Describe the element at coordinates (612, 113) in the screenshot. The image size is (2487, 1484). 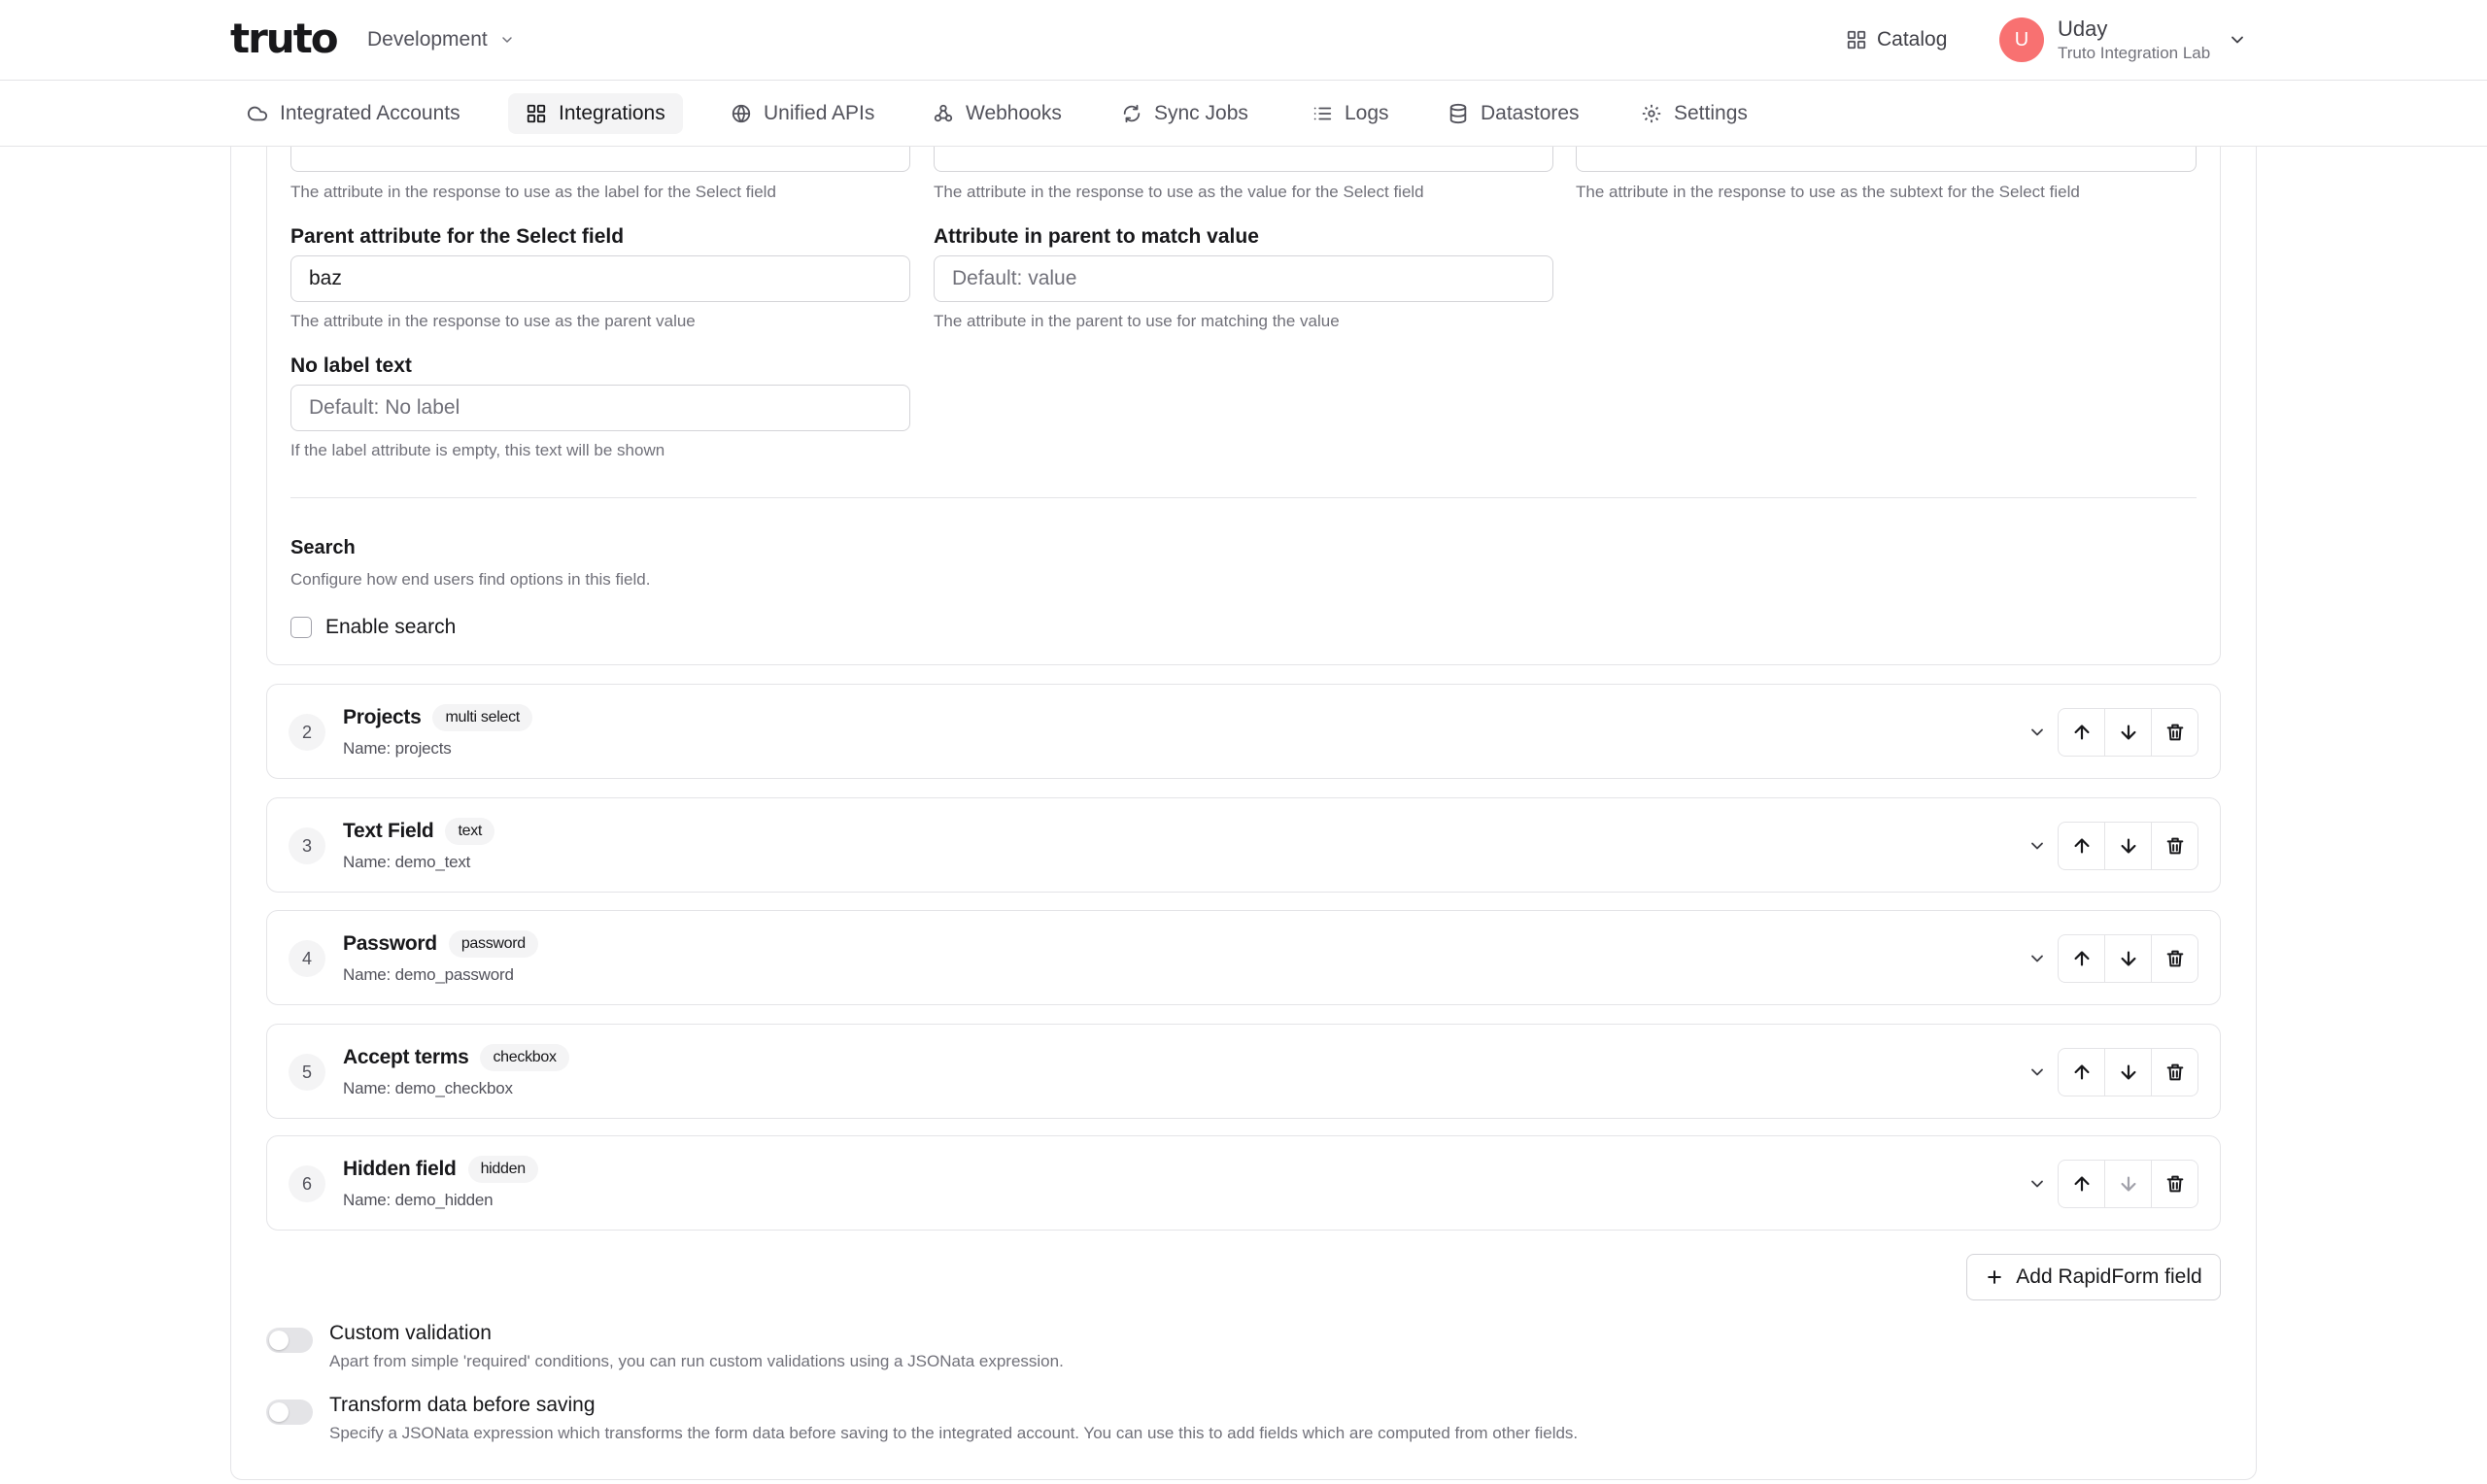
I see `tab-label: Integrations` at that location.